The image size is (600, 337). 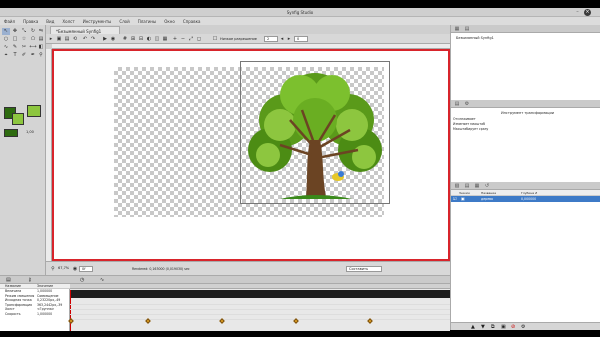 What do you see at coordinates (18, 119) in the screenshot?
I see `fill-color-swatch` at bounding box center [18, 119].